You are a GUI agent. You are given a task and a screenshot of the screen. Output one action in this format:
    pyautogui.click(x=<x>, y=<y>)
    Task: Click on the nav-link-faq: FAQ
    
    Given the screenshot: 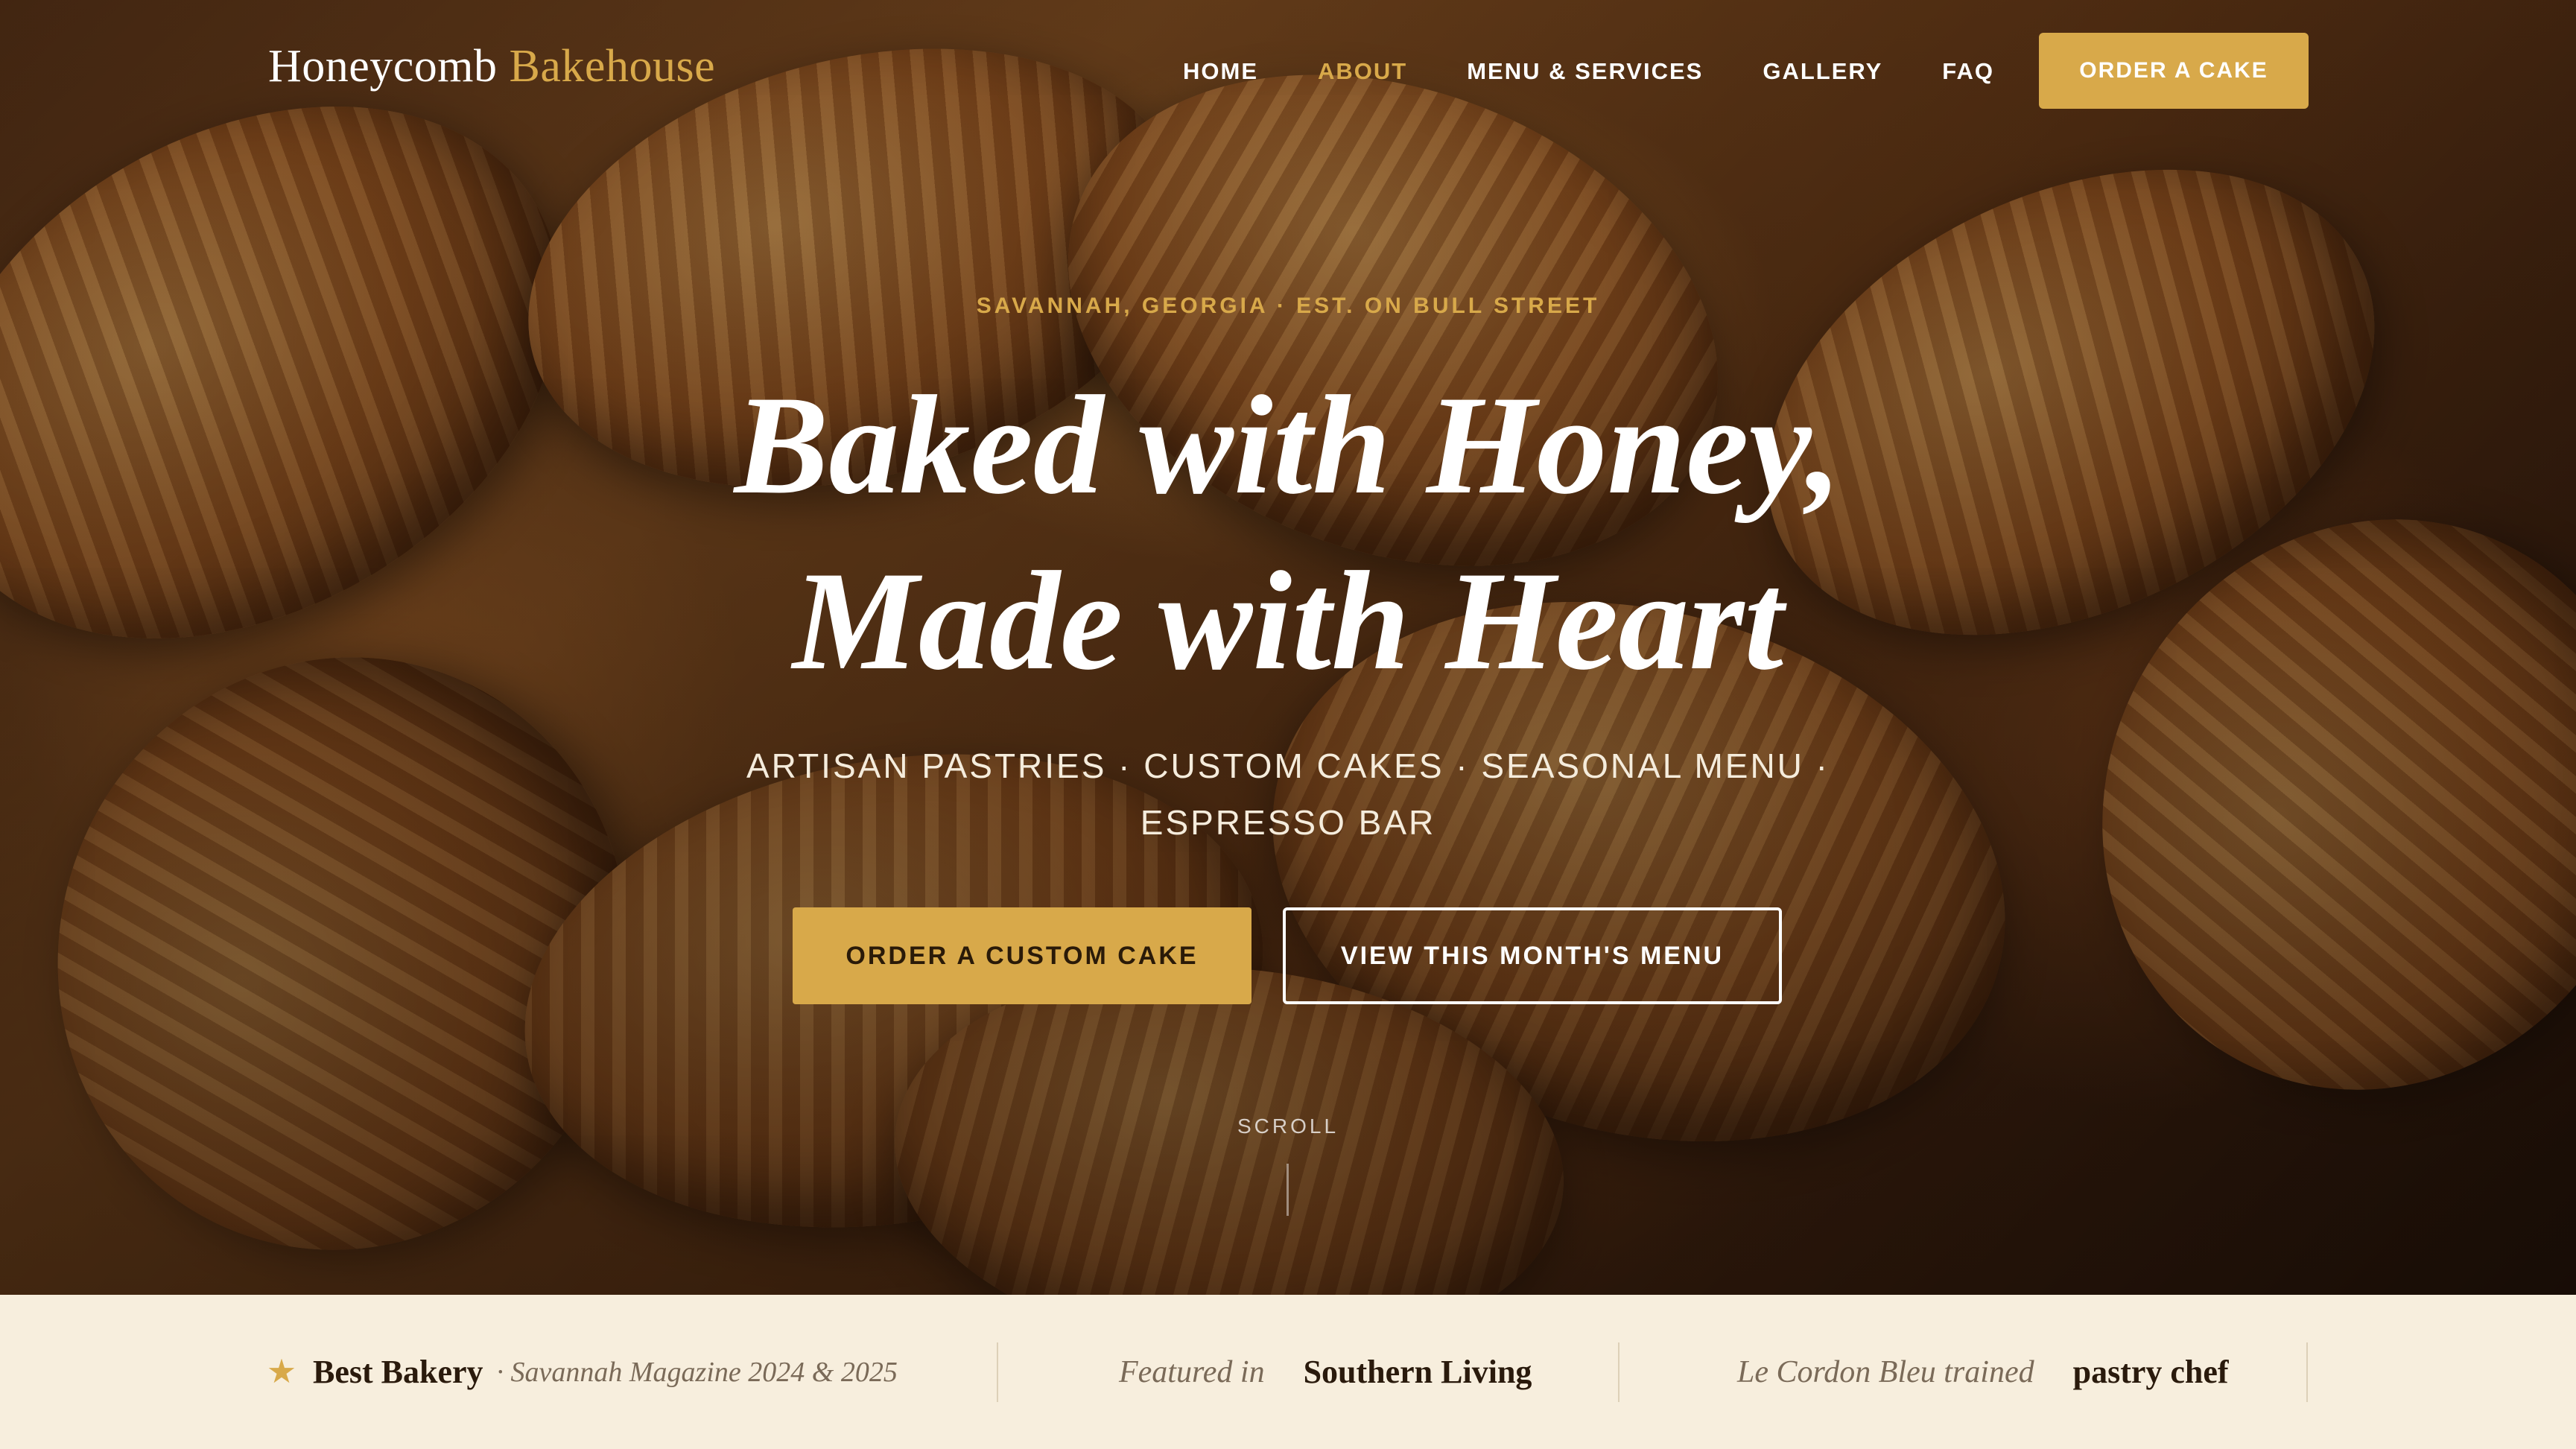 What is the action you would take?
    pyautogui.click(x=1968, y=72)
    